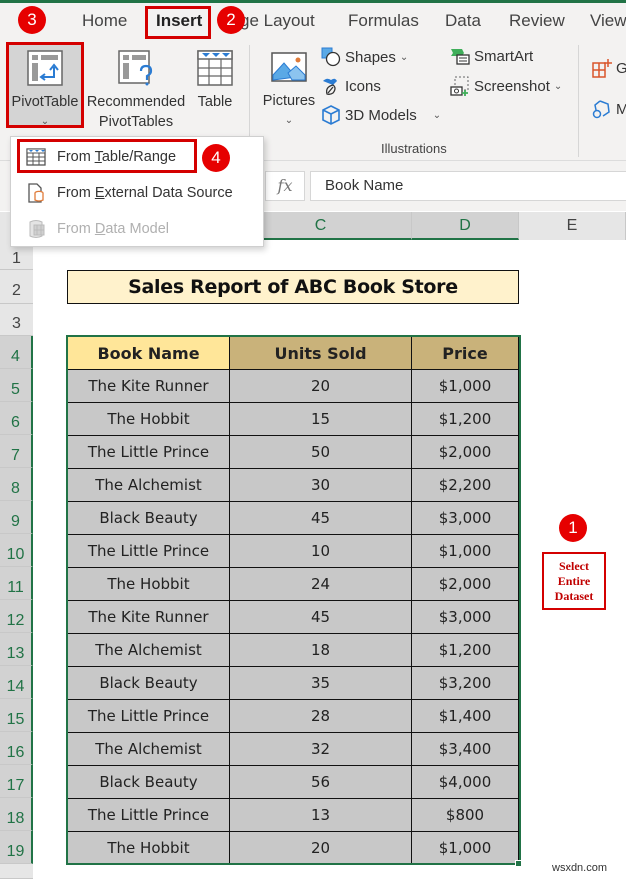  What do you see at coordinates (437, 115) in the screenshot?
I see `chevron-down-icon: ⌄` at bounding box center [437, 115].